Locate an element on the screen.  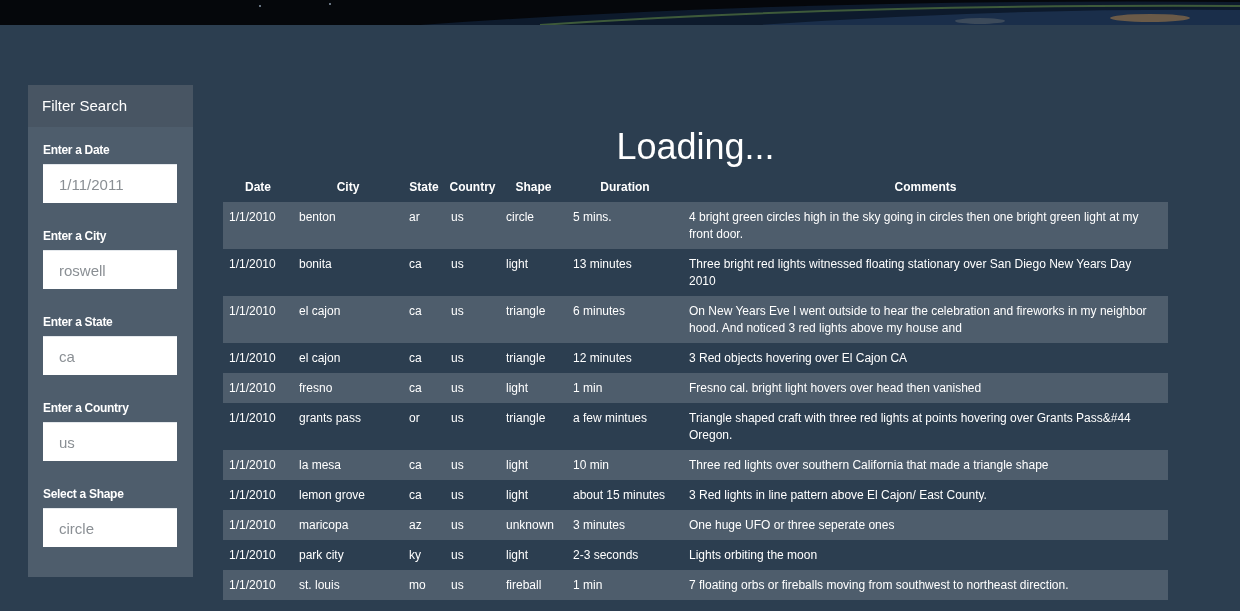
field-label: Enter a State is located at coordinates (78, 322).